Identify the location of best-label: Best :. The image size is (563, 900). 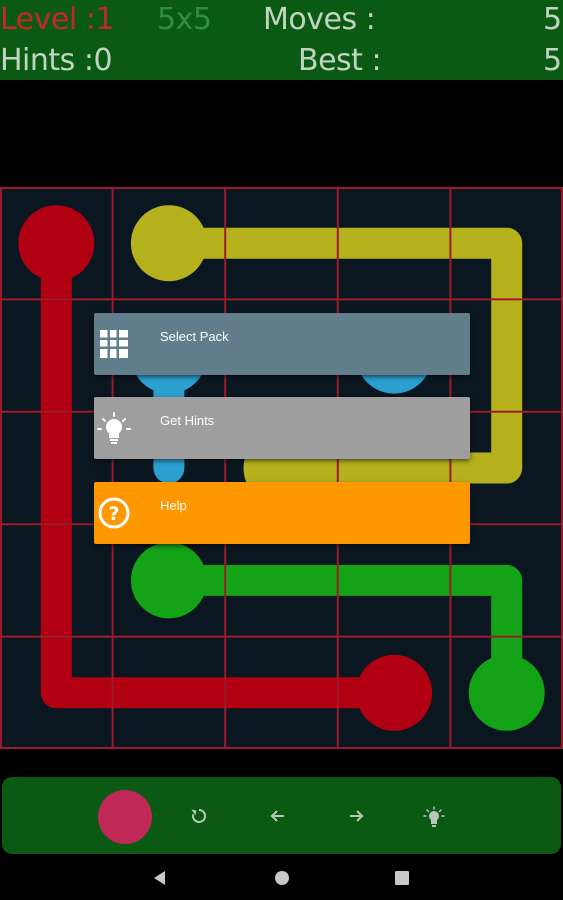
(340, 60).